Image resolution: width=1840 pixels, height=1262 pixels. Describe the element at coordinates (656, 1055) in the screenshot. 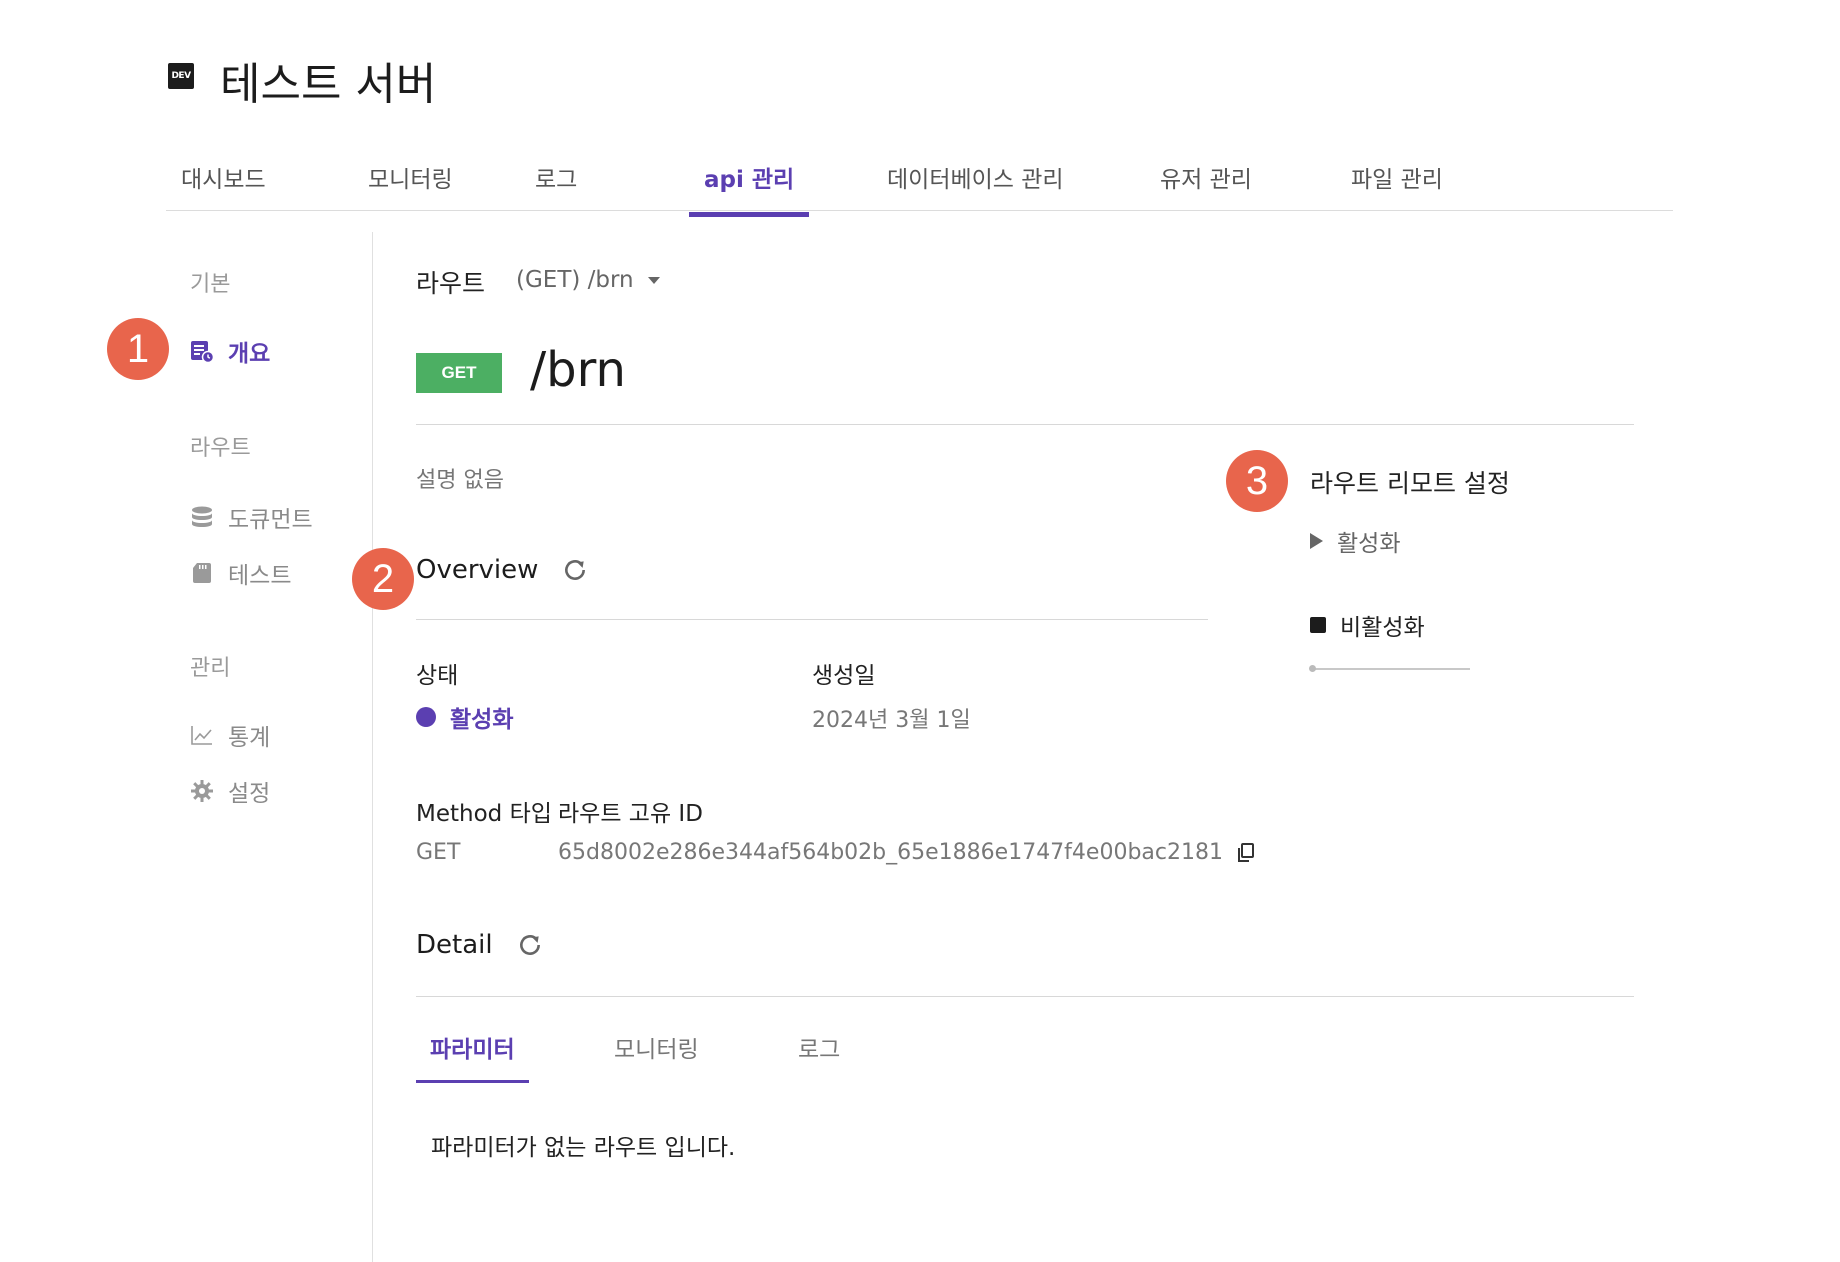

I see `tab-monitoring: 모니터링` at that location.